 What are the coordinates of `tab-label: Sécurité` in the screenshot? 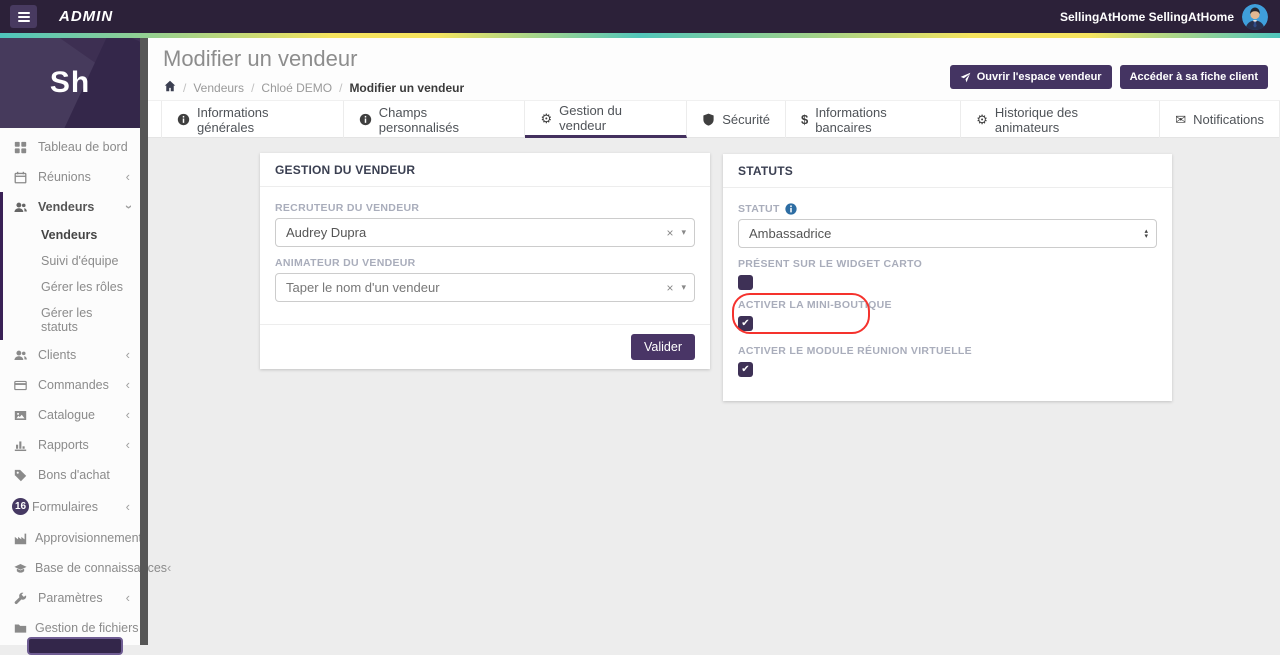 It's located at (746, 119).